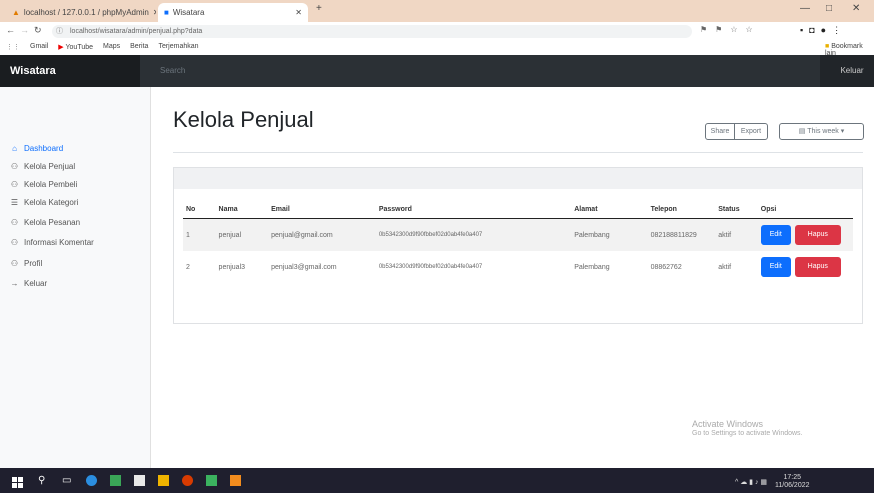 The height and width of the screenshot is (493, 874). What do you see at coordinates (178, 47) in the screenshot?
I see `bookmark-translate: Terjemahkan` at bounding box center [178, 47].